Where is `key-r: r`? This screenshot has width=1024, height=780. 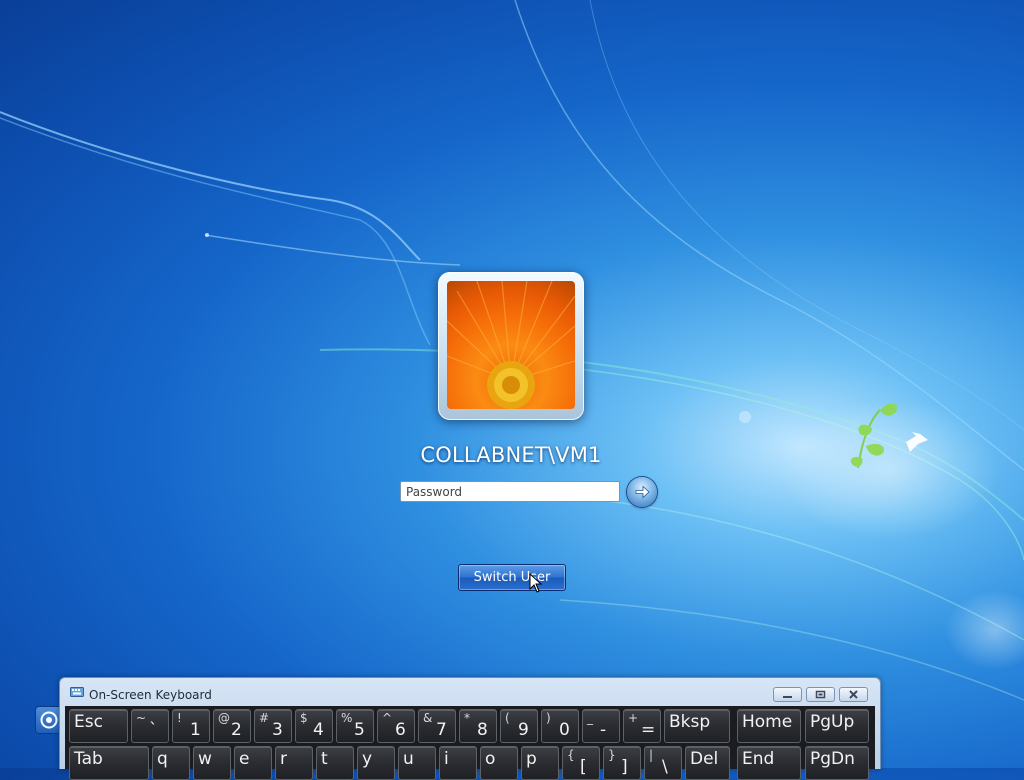
key-r: r is located at coordinates (294, 763).